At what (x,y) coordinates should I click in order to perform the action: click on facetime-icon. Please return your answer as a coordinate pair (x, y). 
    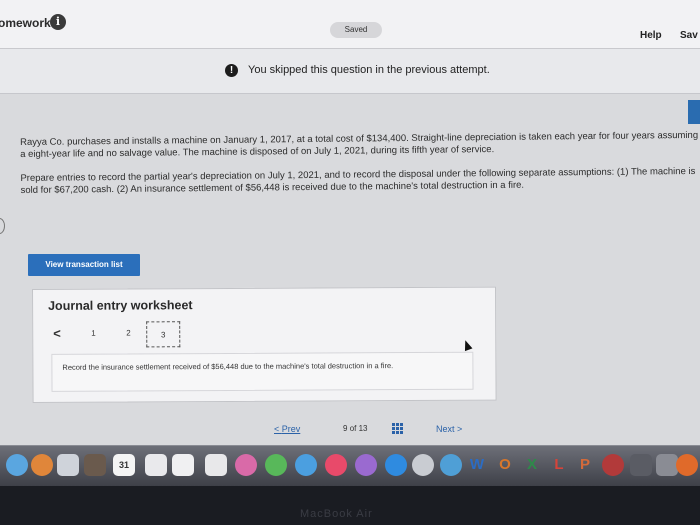
    Looking at the image, I should click on (306, 465).